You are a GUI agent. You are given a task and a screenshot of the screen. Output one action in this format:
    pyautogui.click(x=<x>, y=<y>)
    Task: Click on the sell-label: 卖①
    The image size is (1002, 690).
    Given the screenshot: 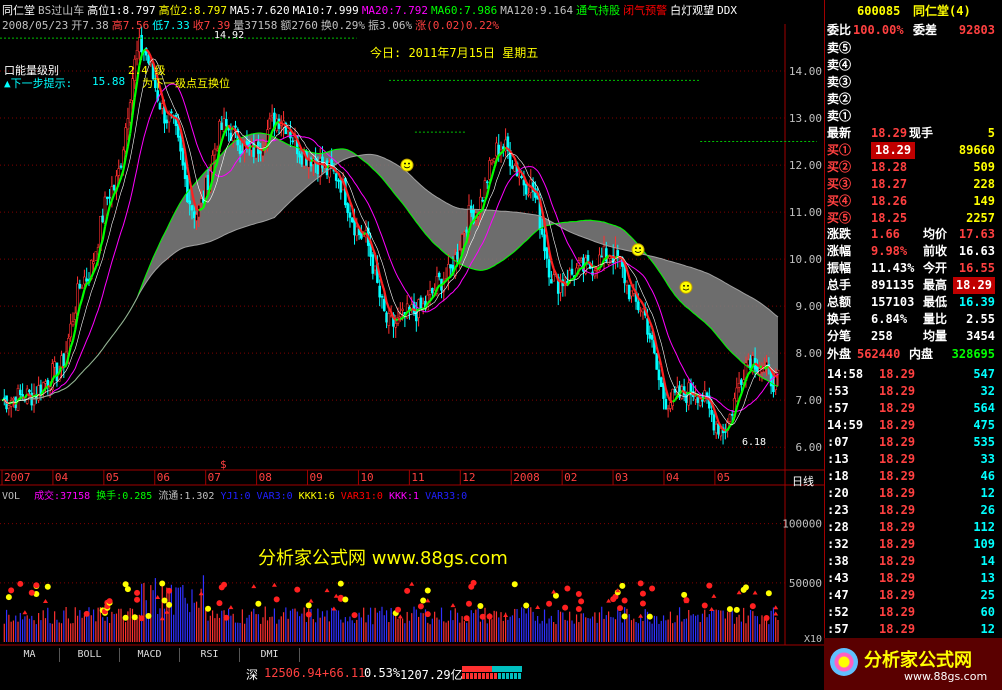 What is the action you would take?
    pyautogui.click(x=839, y=116)
    